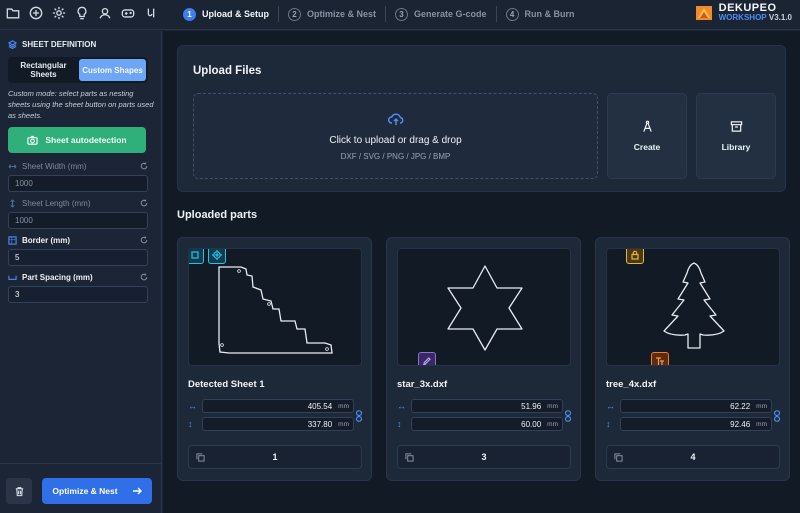 The height and width of the screenshot is (513, 800). What do you see at coordinates (635, 256) in the screenshot?
I see `lock-icon` at bounding box center [635, 256].